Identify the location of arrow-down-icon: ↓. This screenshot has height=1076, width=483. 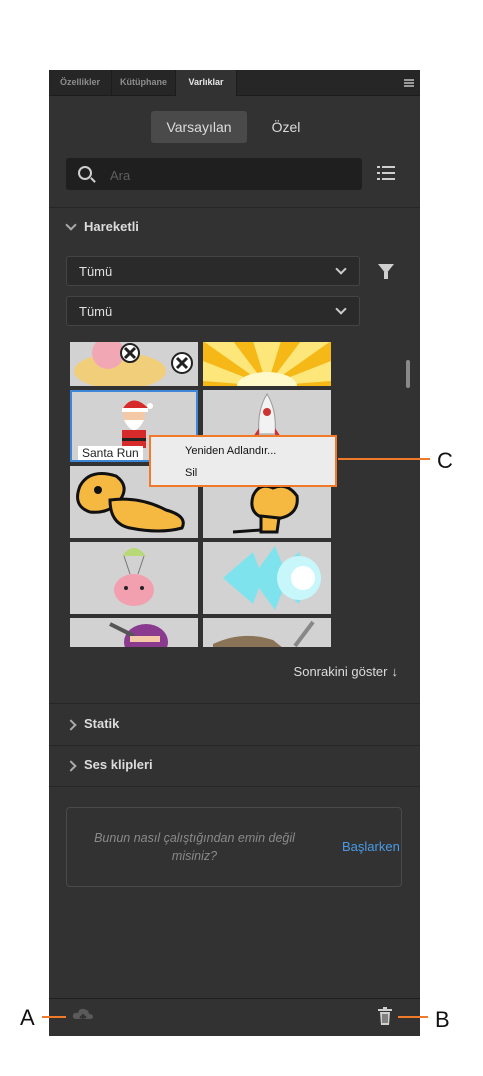
(395, 671).